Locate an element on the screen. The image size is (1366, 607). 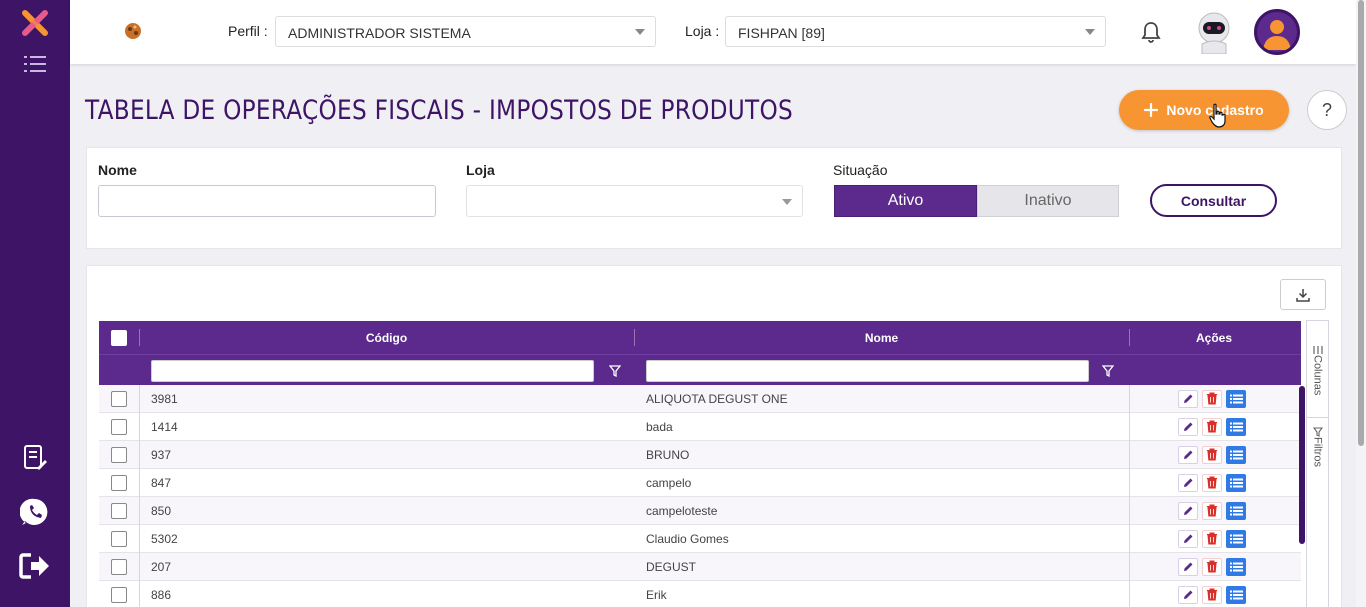
row-name: campelo is located at coordinates (669, 482).